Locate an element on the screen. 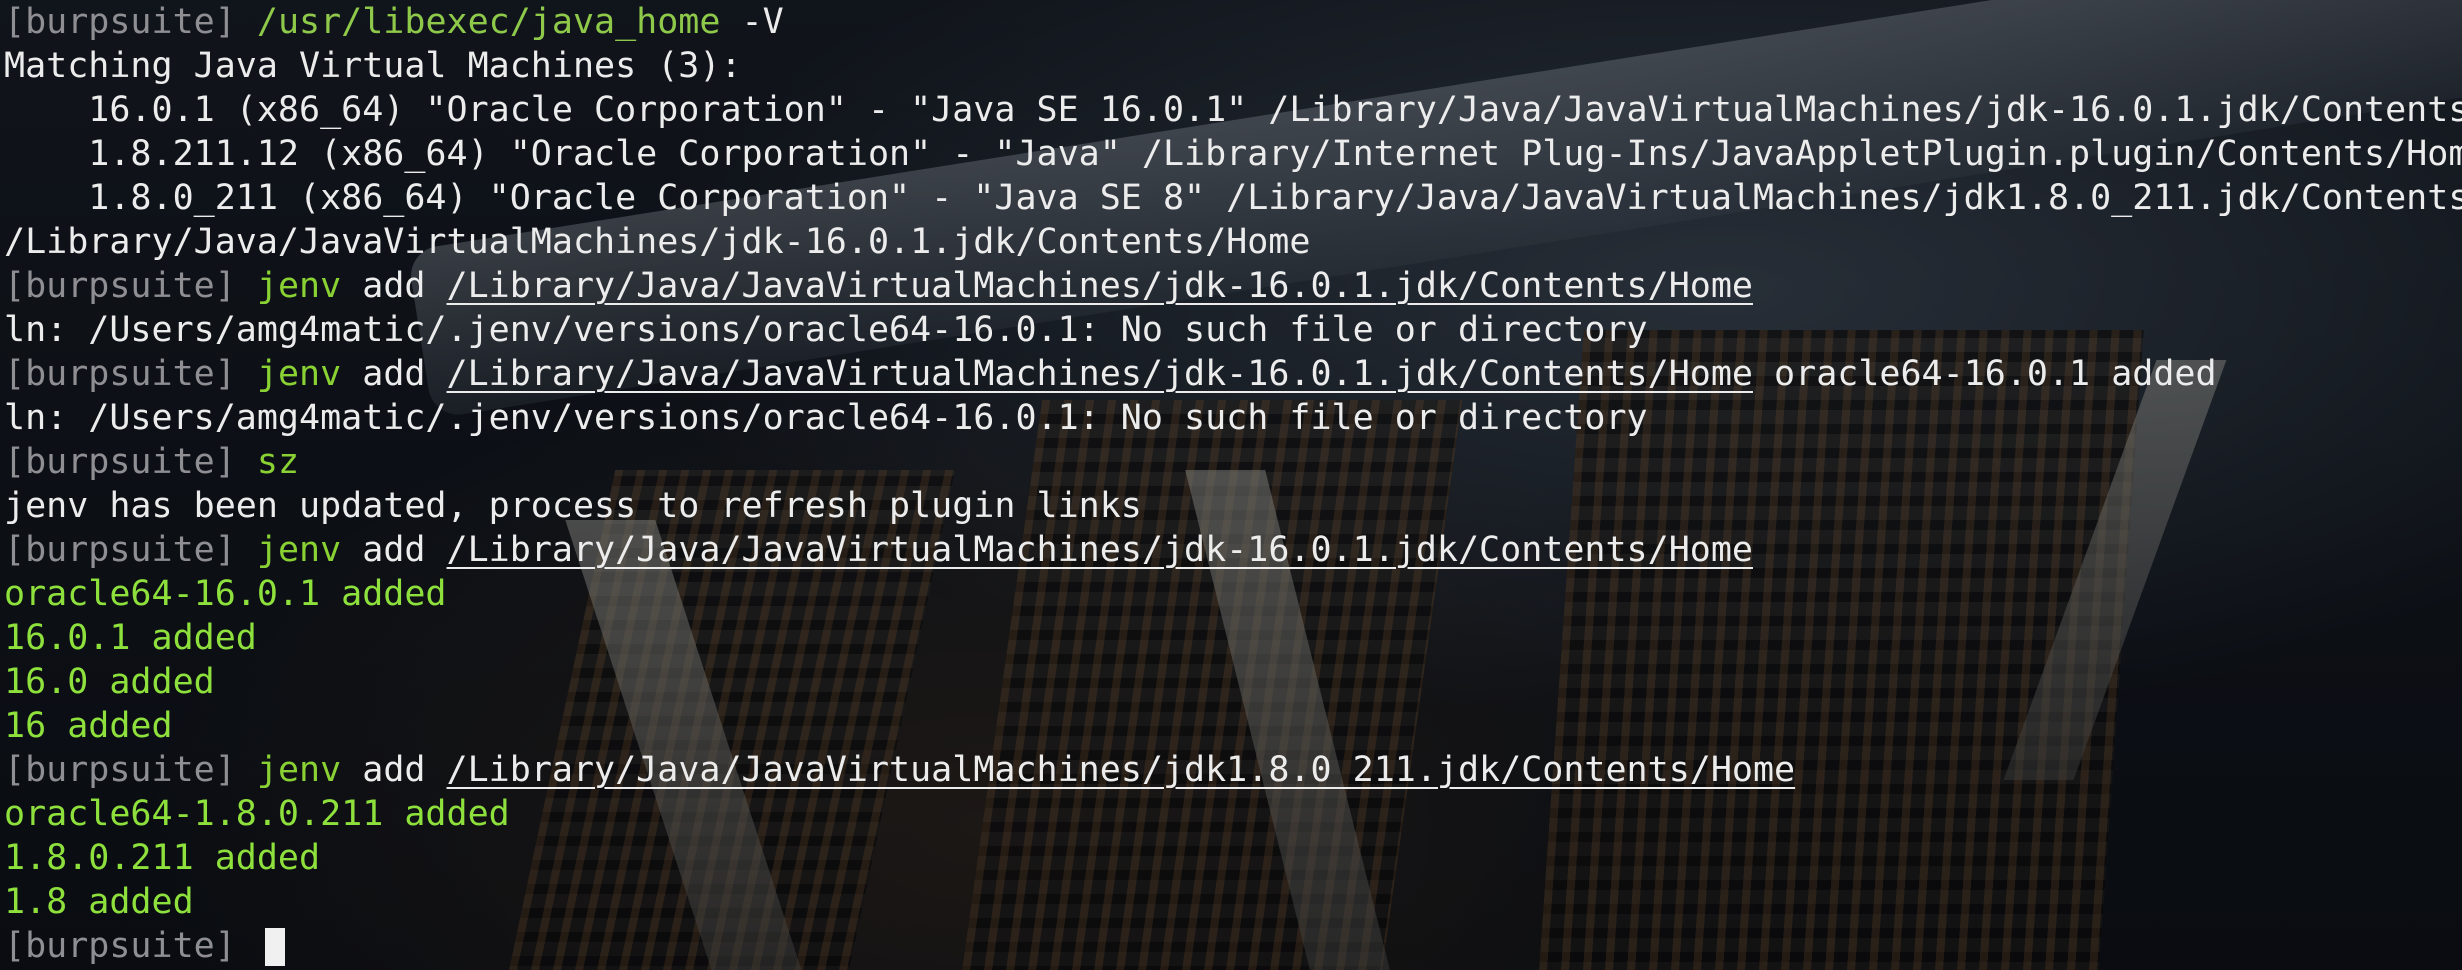  success-output-line: 1.8.0.211 added is located at coordinates (1233, 858).